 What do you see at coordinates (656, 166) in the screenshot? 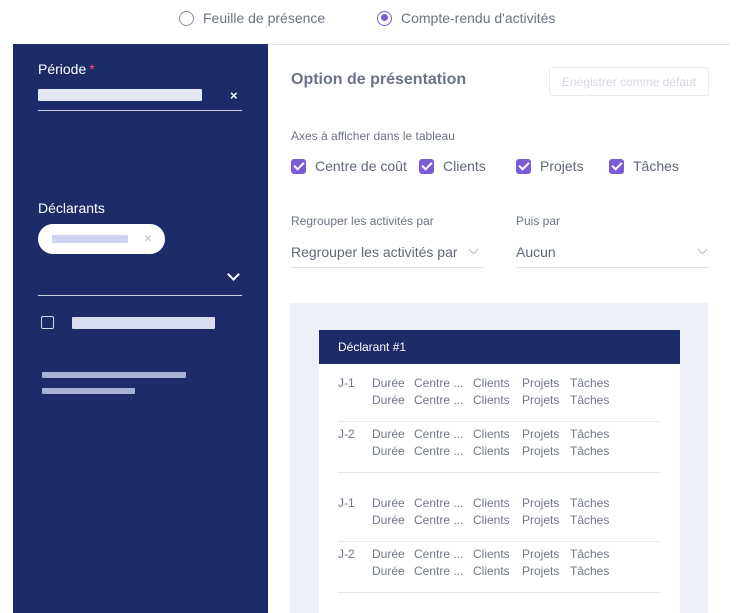
I see `checkbox-label: Tâches` at bounding box center [656, 166].